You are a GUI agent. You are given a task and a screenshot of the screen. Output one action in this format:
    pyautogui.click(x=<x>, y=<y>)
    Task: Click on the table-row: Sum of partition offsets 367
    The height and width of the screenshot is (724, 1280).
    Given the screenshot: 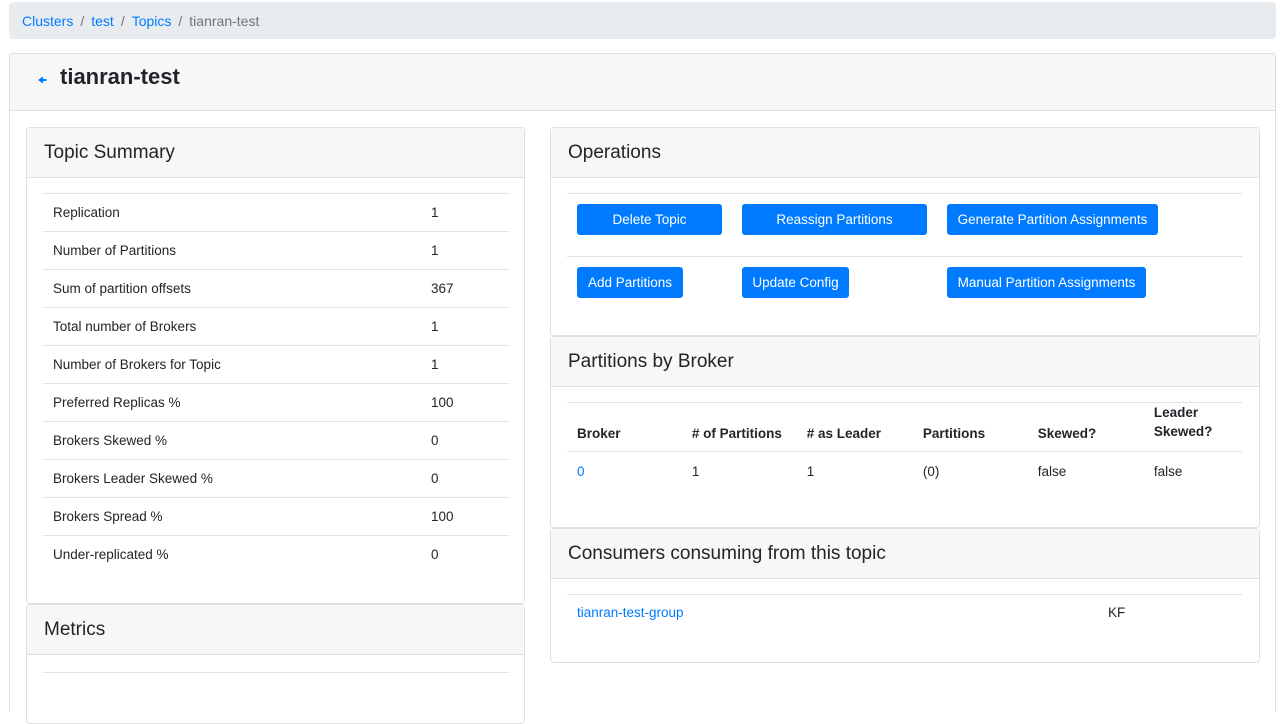 What is the action you would take?
    pyautogui.click(x=276, y=288)
    